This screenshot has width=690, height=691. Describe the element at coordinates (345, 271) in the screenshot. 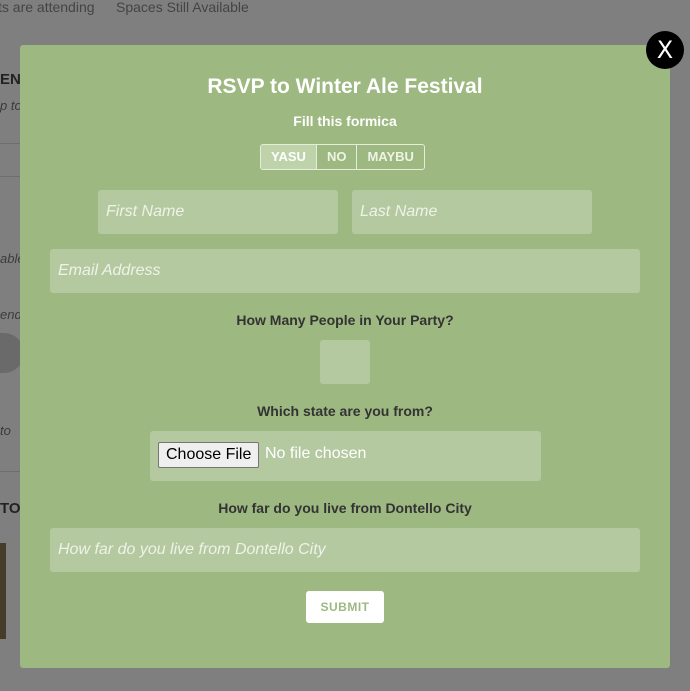

I see `email-input` at that location.